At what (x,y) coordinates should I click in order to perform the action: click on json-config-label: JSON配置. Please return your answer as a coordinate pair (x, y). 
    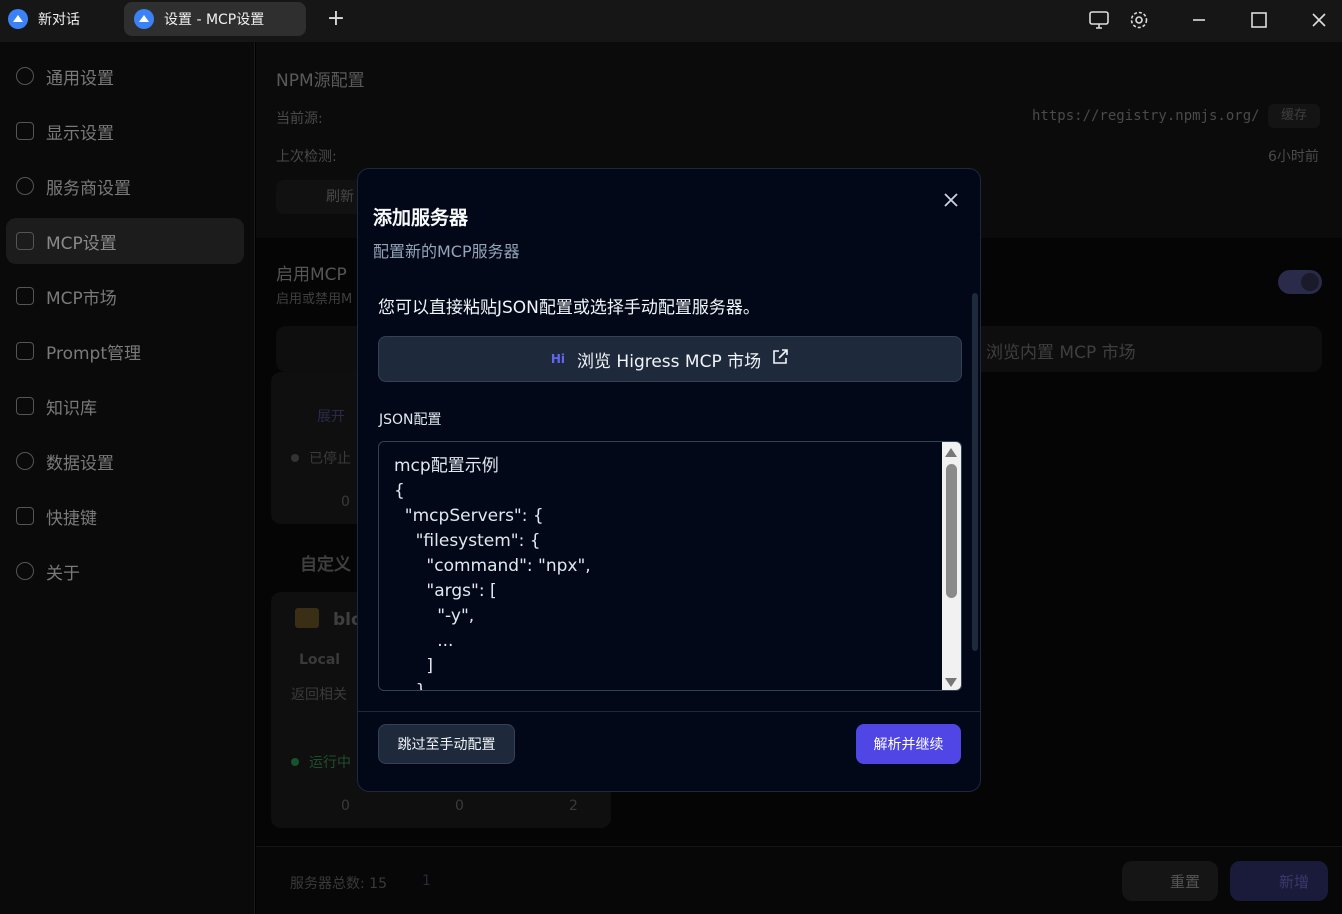
    Looking at the image, I should click on (410, 420).